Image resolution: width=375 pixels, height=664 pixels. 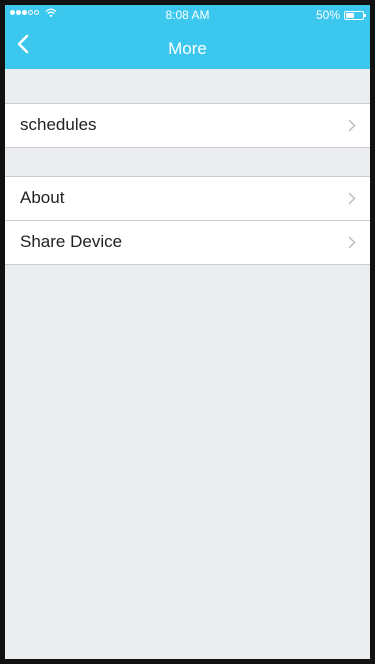 What do you see at coordinates (187, 198) in the screenshot?
I see `list-item-about: About` at bounding box center [187, 198].